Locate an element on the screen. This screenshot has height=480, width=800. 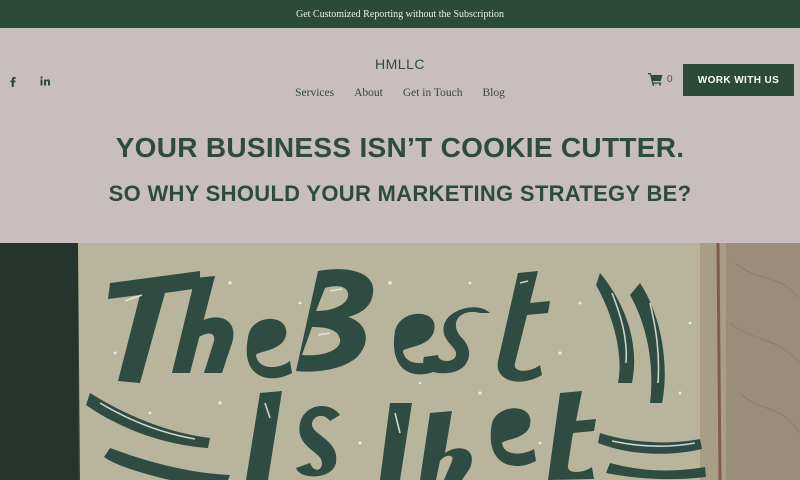
nav-link-get-in-touch: Get in Touch is located at coordinates (433, 93).